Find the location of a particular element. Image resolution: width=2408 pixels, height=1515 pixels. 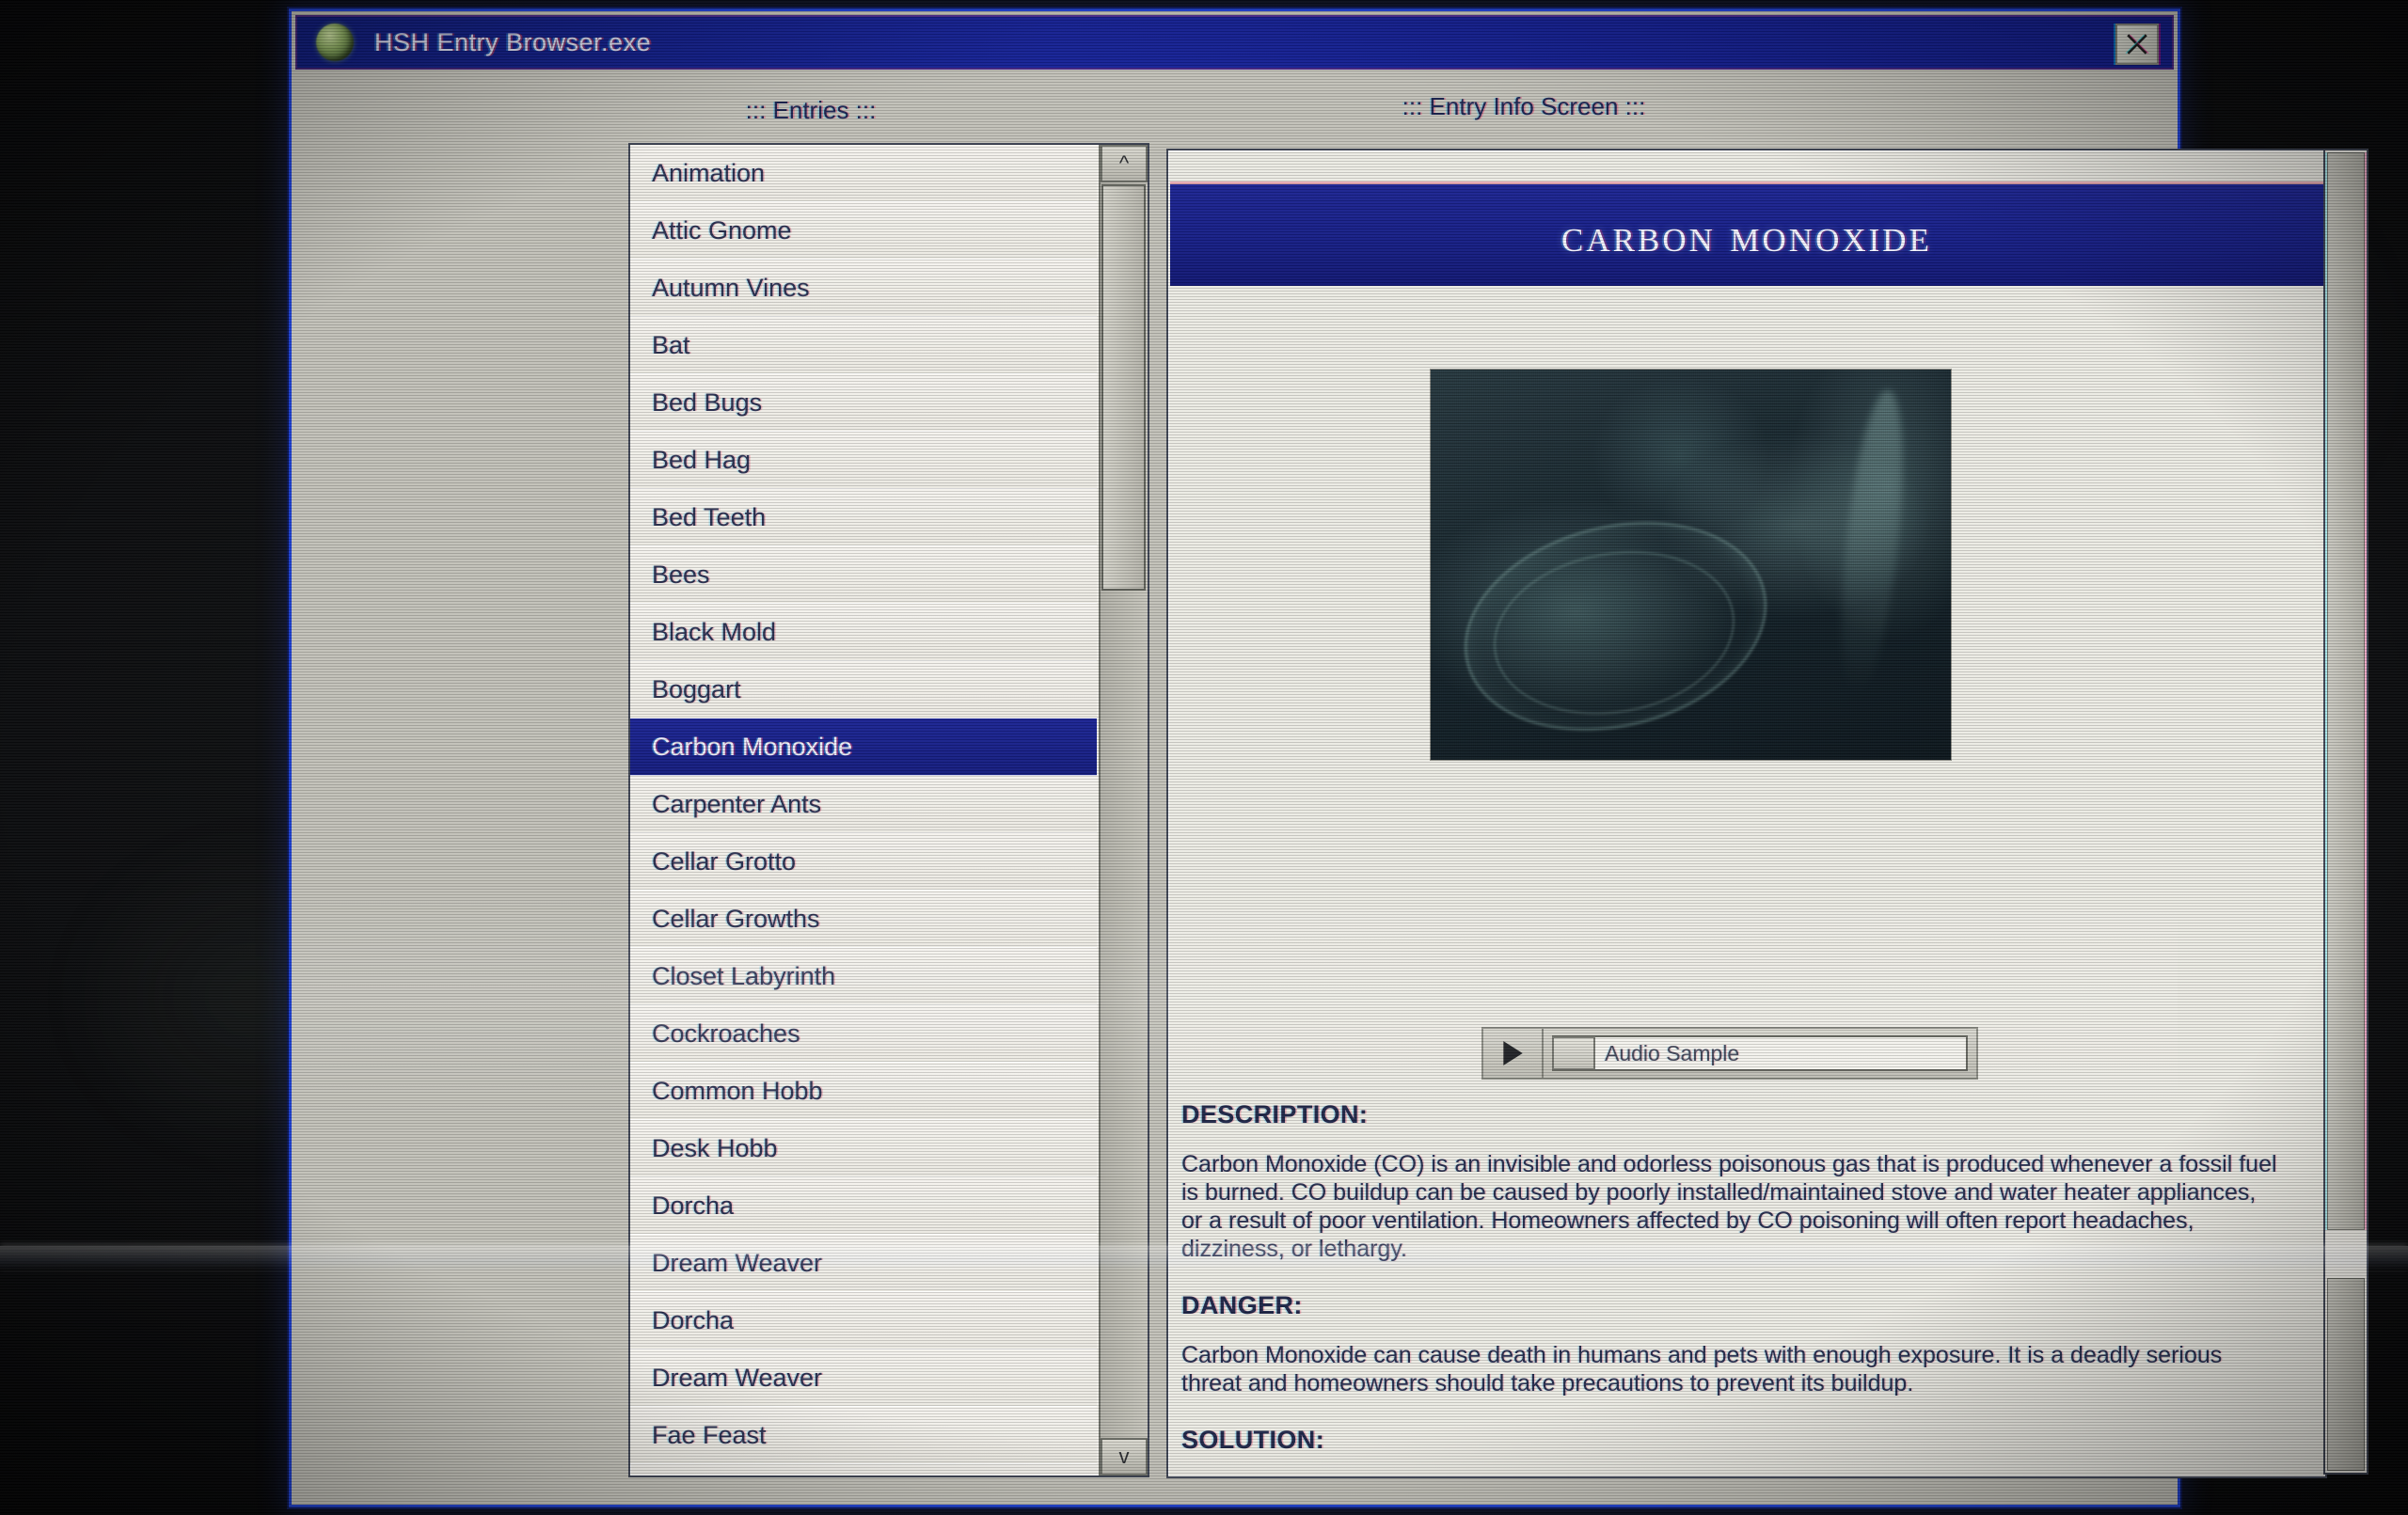

scroll-up-arrow-icon: ^ is located at coordinates (1125, 163).